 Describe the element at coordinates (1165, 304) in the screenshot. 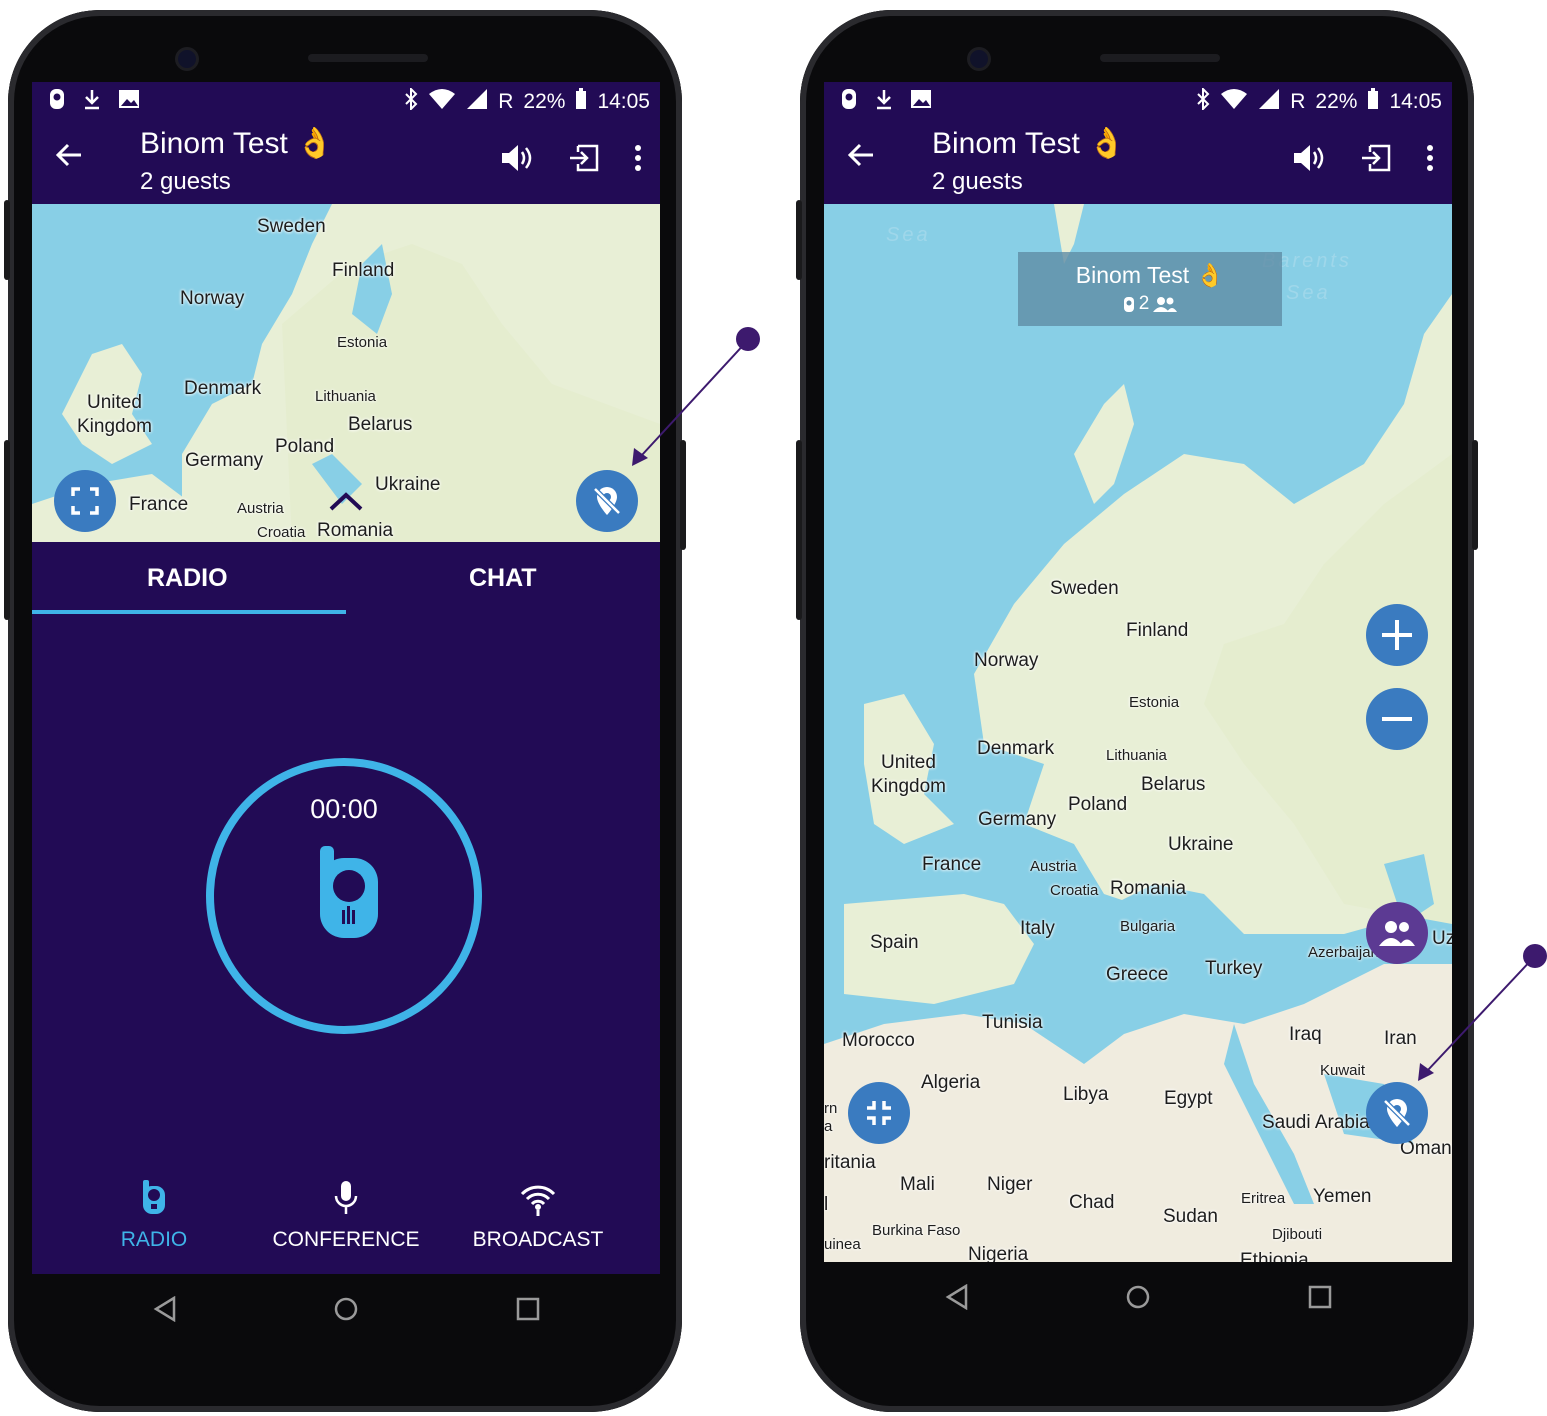

I see `people-icon` at that location.